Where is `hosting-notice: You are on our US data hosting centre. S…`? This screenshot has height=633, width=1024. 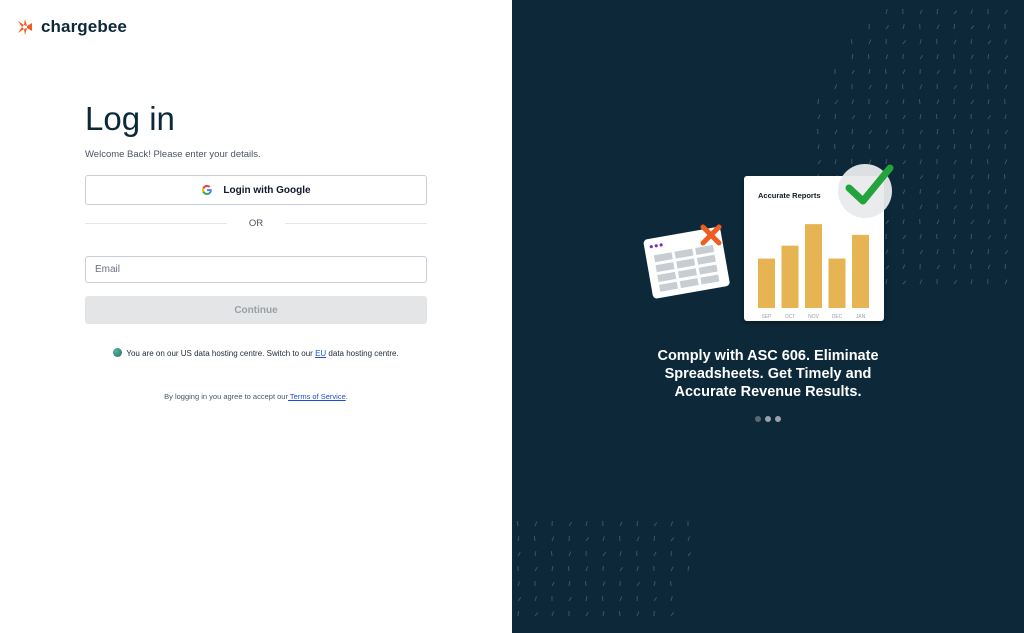 hosting-notice: You are on our US data hosting centre. S… is located at coordinates (256, 353).